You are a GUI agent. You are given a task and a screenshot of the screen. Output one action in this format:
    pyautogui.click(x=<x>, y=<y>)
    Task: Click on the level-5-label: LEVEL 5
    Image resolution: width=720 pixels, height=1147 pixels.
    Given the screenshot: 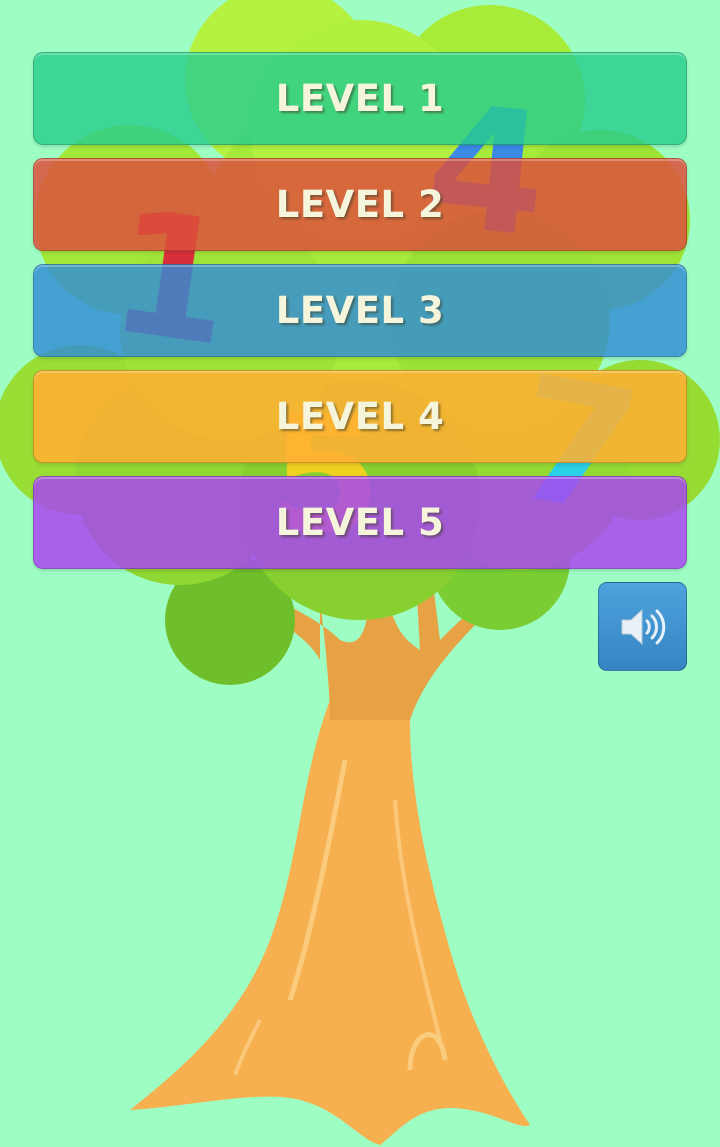 What is the action you would take?
    pyautogui.click(x=360, y=522)
    